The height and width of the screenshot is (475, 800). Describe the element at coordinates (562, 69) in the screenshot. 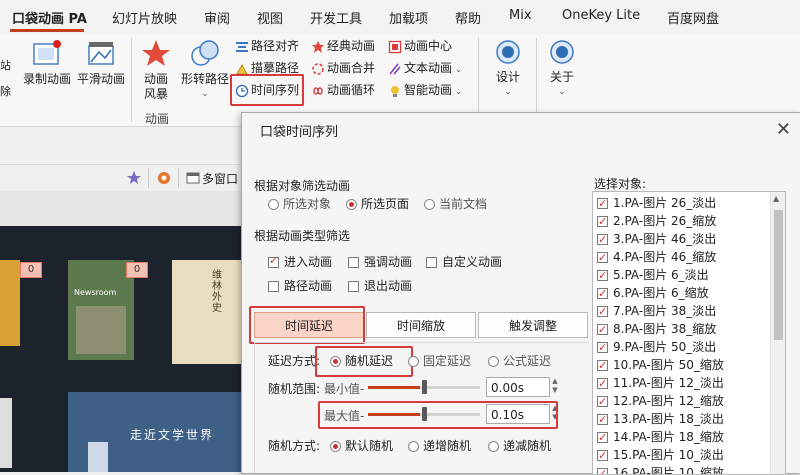

I see `about-button: 关于 ⌄` at that location.